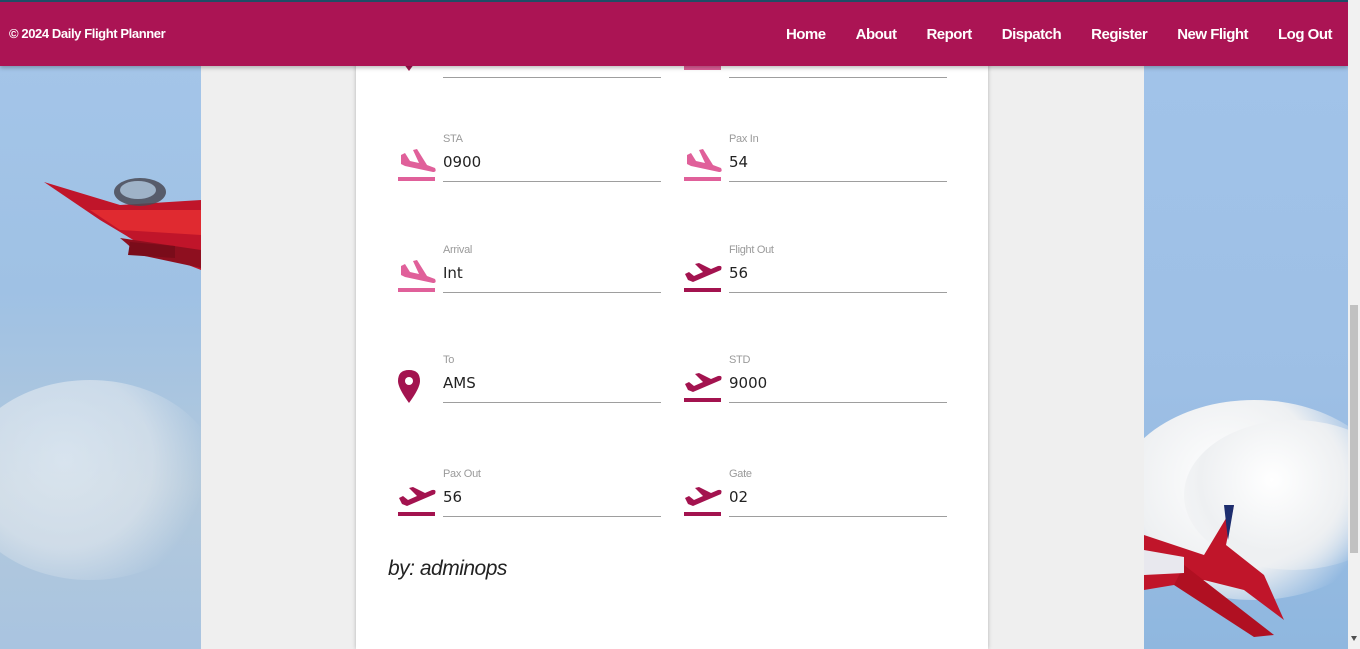 The image size is (1360, 649). I want to click on scrollbar-thumb, so click(1354, 429).